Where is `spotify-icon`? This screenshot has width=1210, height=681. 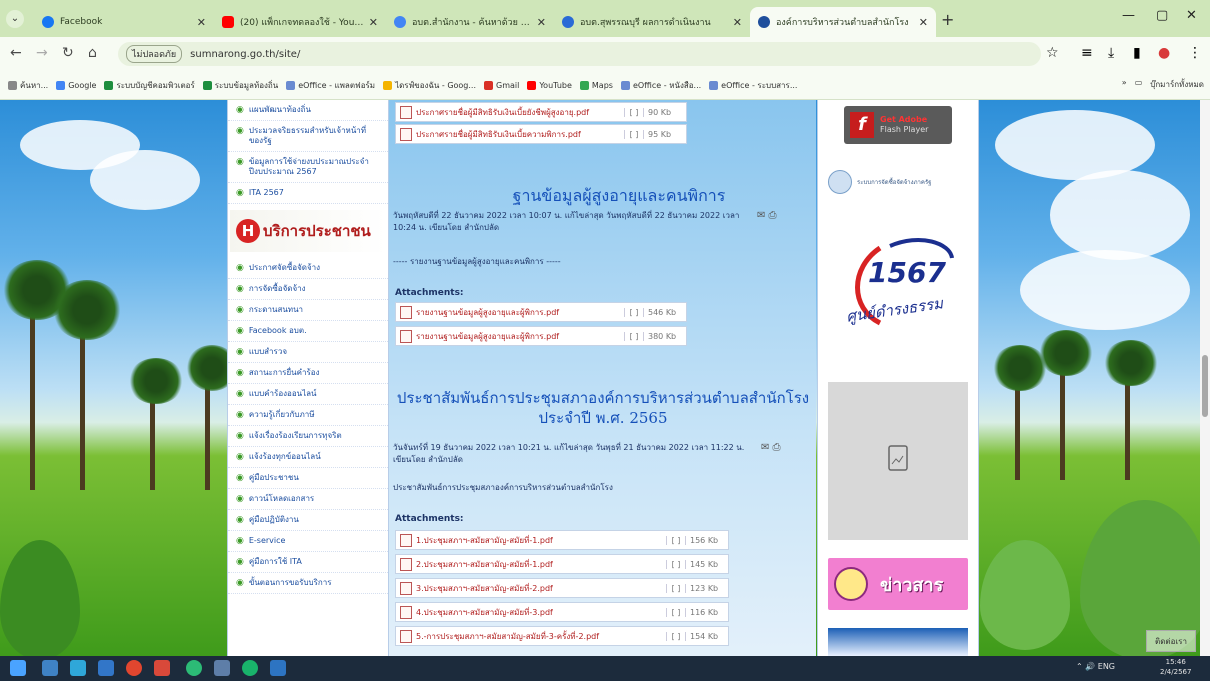
spotify-icon is located at coordinates (250, 668).